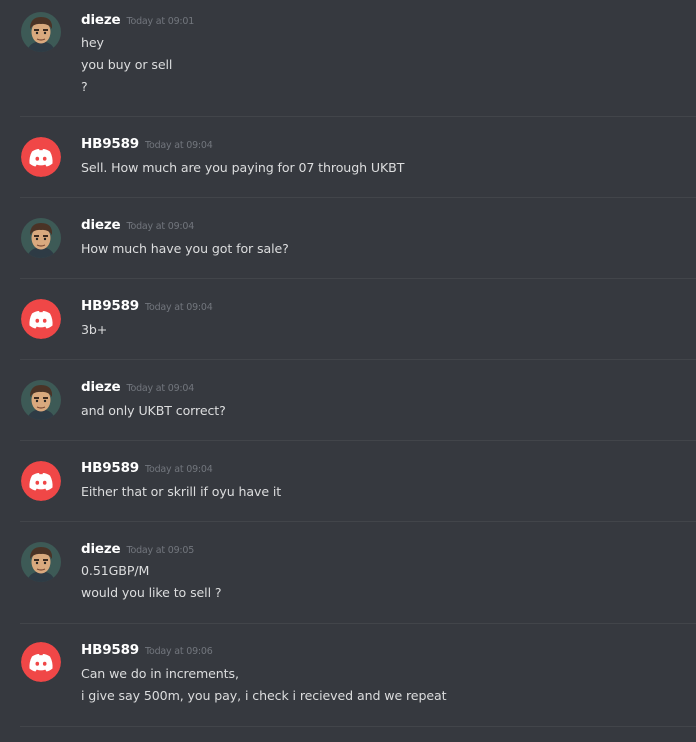  I want to click on message-header: dieze Today at 09:01, so click(137, 20).